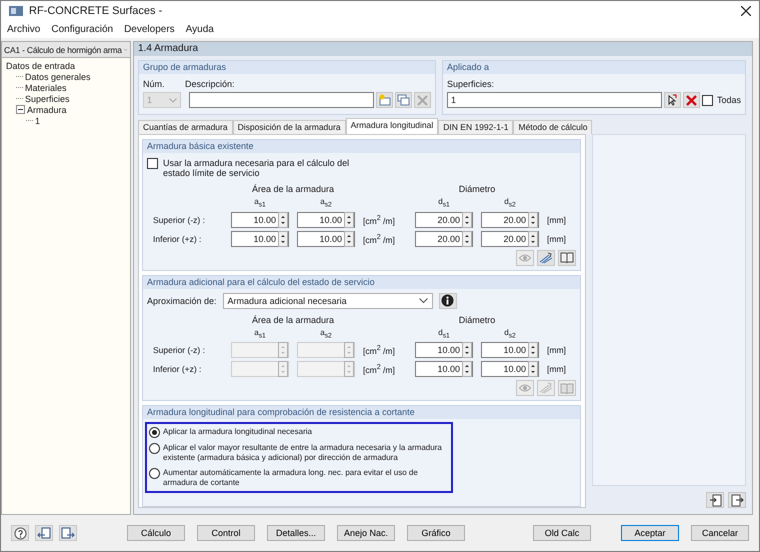 The height and width of the screenshot is (552, 760). I want to click on help-button, so click(20, 533).